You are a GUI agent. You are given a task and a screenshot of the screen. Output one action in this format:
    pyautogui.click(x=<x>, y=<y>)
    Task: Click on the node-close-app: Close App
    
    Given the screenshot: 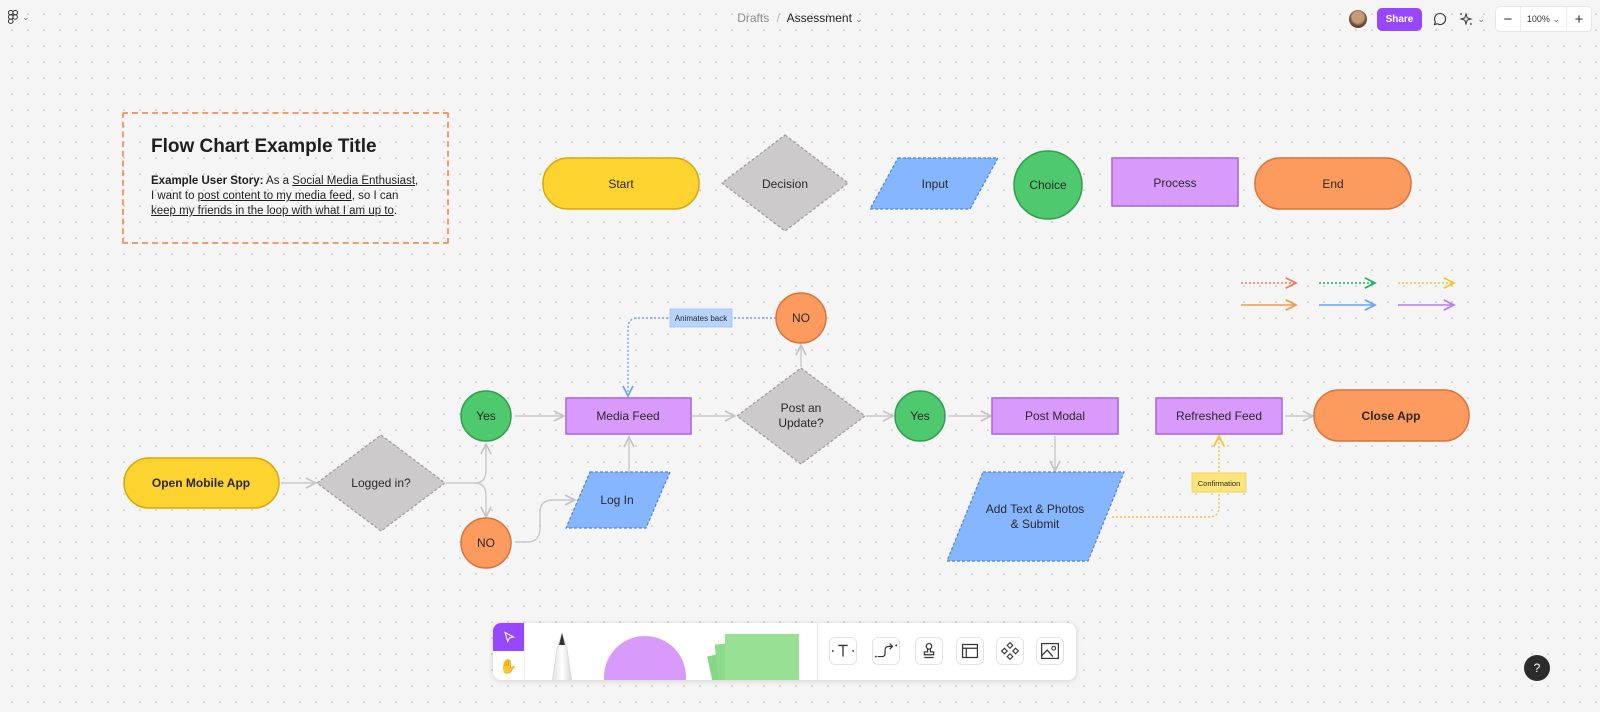 What is the action you would take?
    pyautogui.click(x=1391, y=415)
    